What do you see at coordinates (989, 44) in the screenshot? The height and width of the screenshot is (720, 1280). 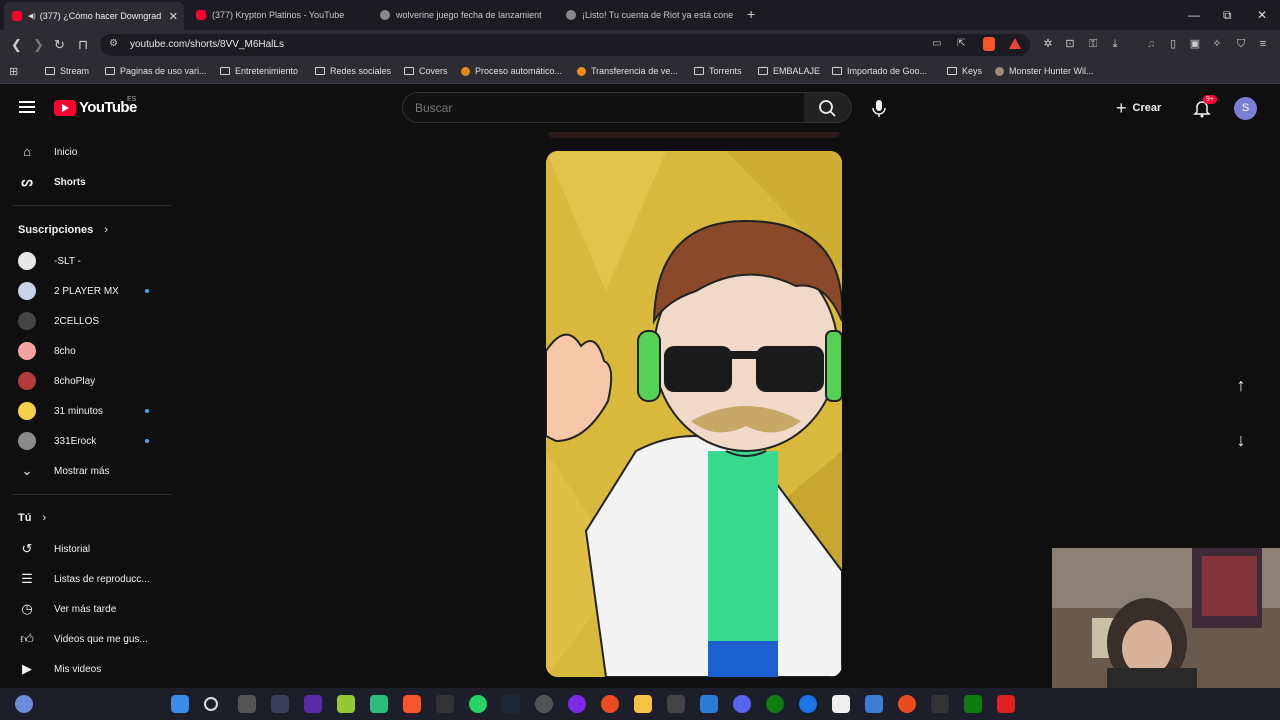 I see `brave-shields-icon` at bounding box center [989, 44].